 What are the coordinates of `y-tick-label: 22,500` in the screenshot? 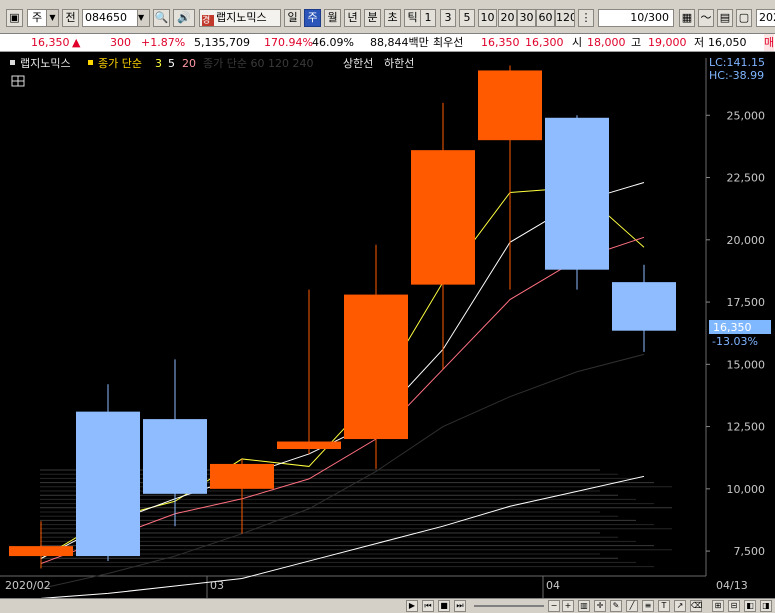 It's located at (746, 178).